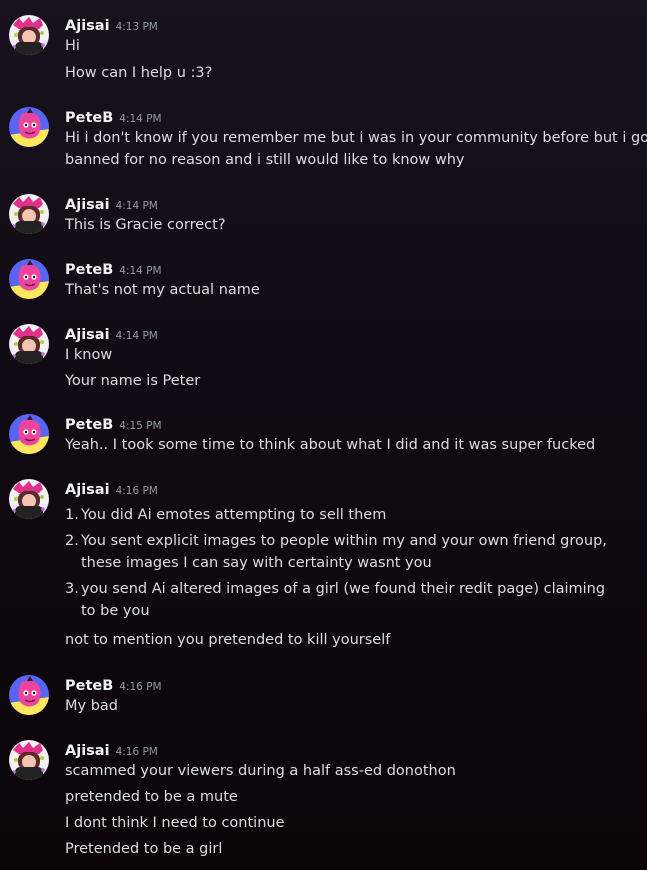  I want to click on timestamp: 4:15 PM, so click(140, 426).